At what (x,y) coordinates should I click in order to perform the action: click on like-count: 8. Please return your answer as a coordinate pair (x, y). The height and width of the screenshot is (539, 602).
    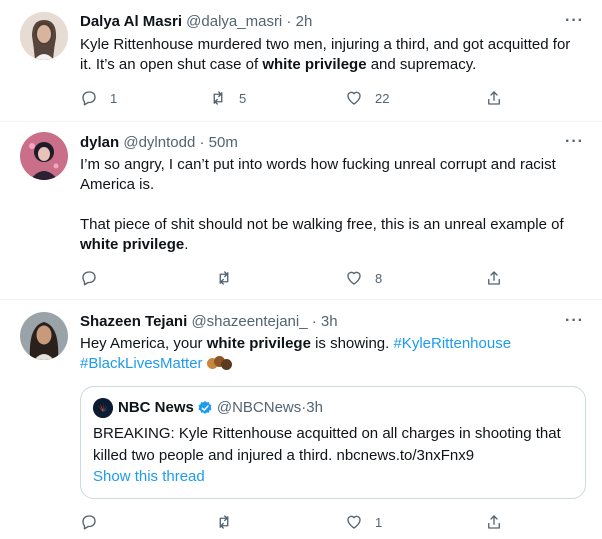
    Looking at the image, I should click on (379, 278).